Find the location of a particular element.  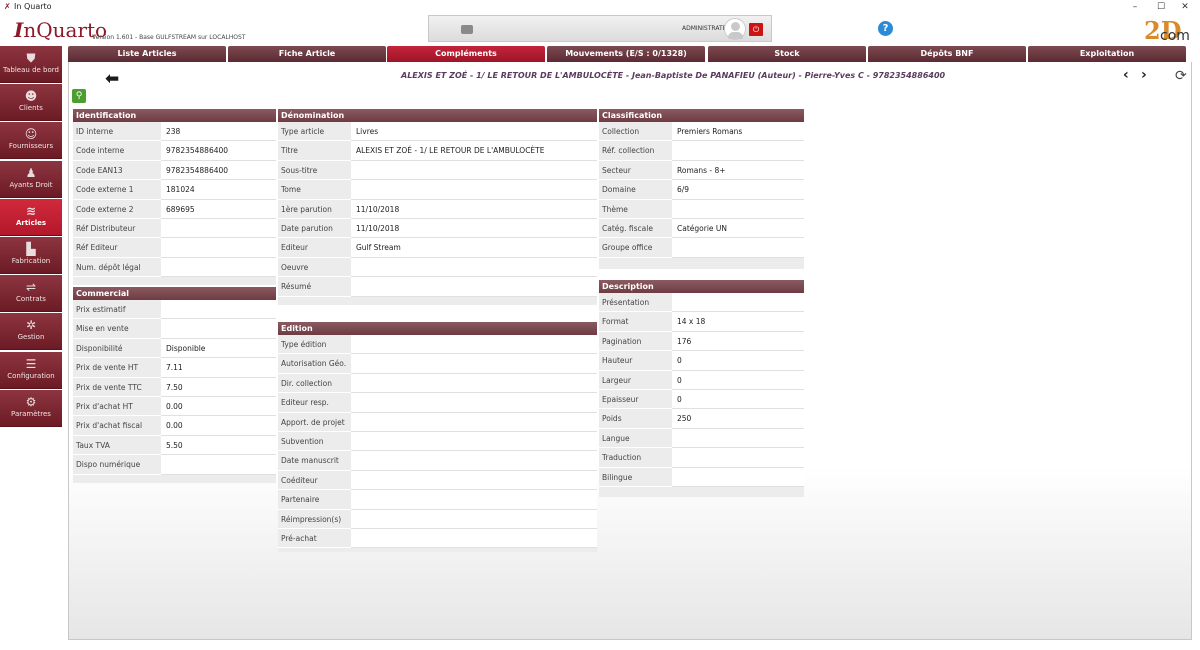

field-value: 250 is located at coordinates (738, 419).